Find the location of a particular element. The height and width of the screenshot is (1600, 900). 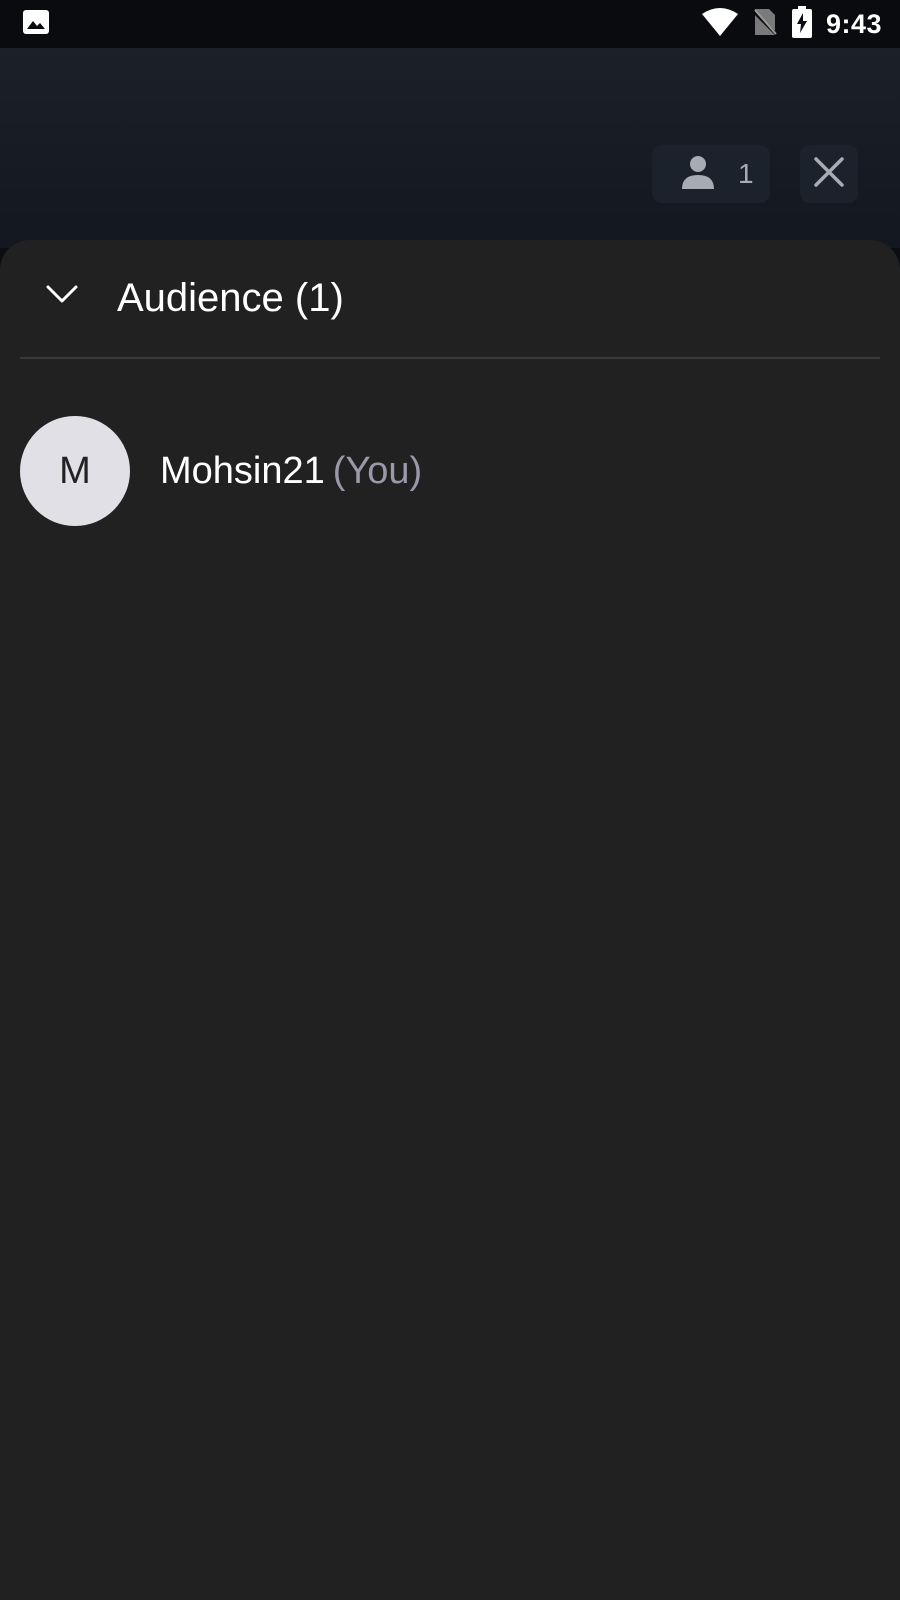

close-button is located at coordinates (829, 174).